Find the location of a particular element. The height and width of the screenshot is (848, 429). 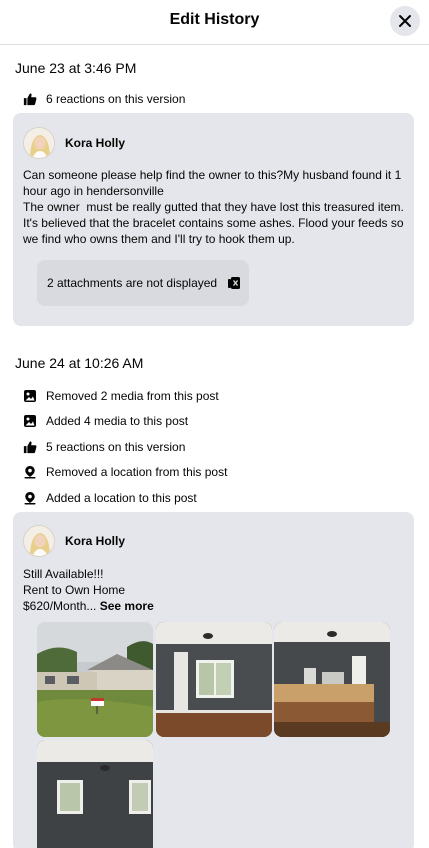

attachments-notice: 2 attachments are not displayed is located at coordinates (143, 283).